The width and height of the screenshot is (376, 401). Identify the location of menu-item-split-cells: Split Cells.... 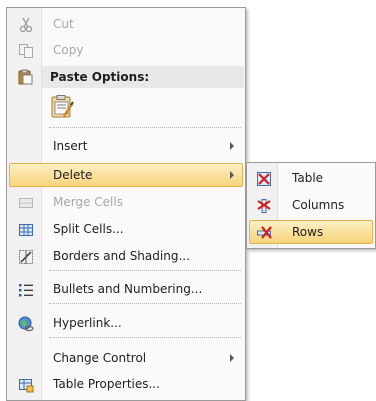
(126, 229).